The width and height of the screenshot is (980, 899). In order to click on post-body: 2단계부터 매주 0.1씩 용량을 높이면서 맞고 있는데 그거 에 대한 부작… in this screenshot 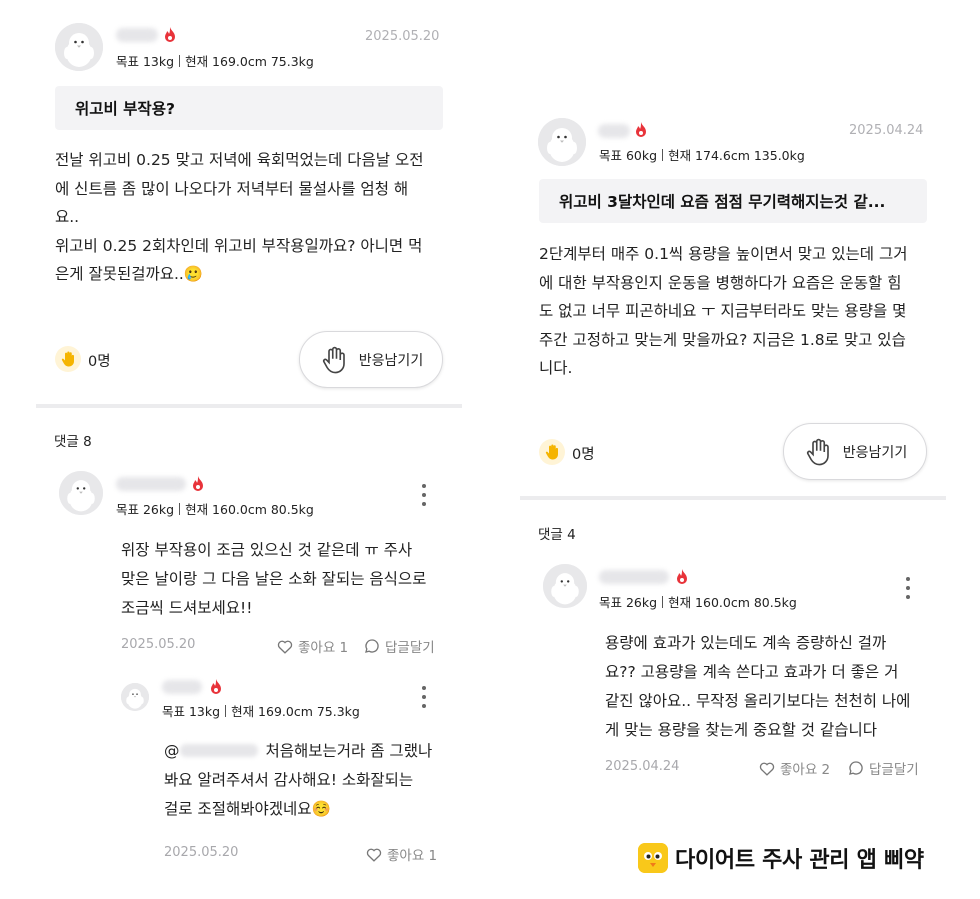, I will do `click(723, 311)`.